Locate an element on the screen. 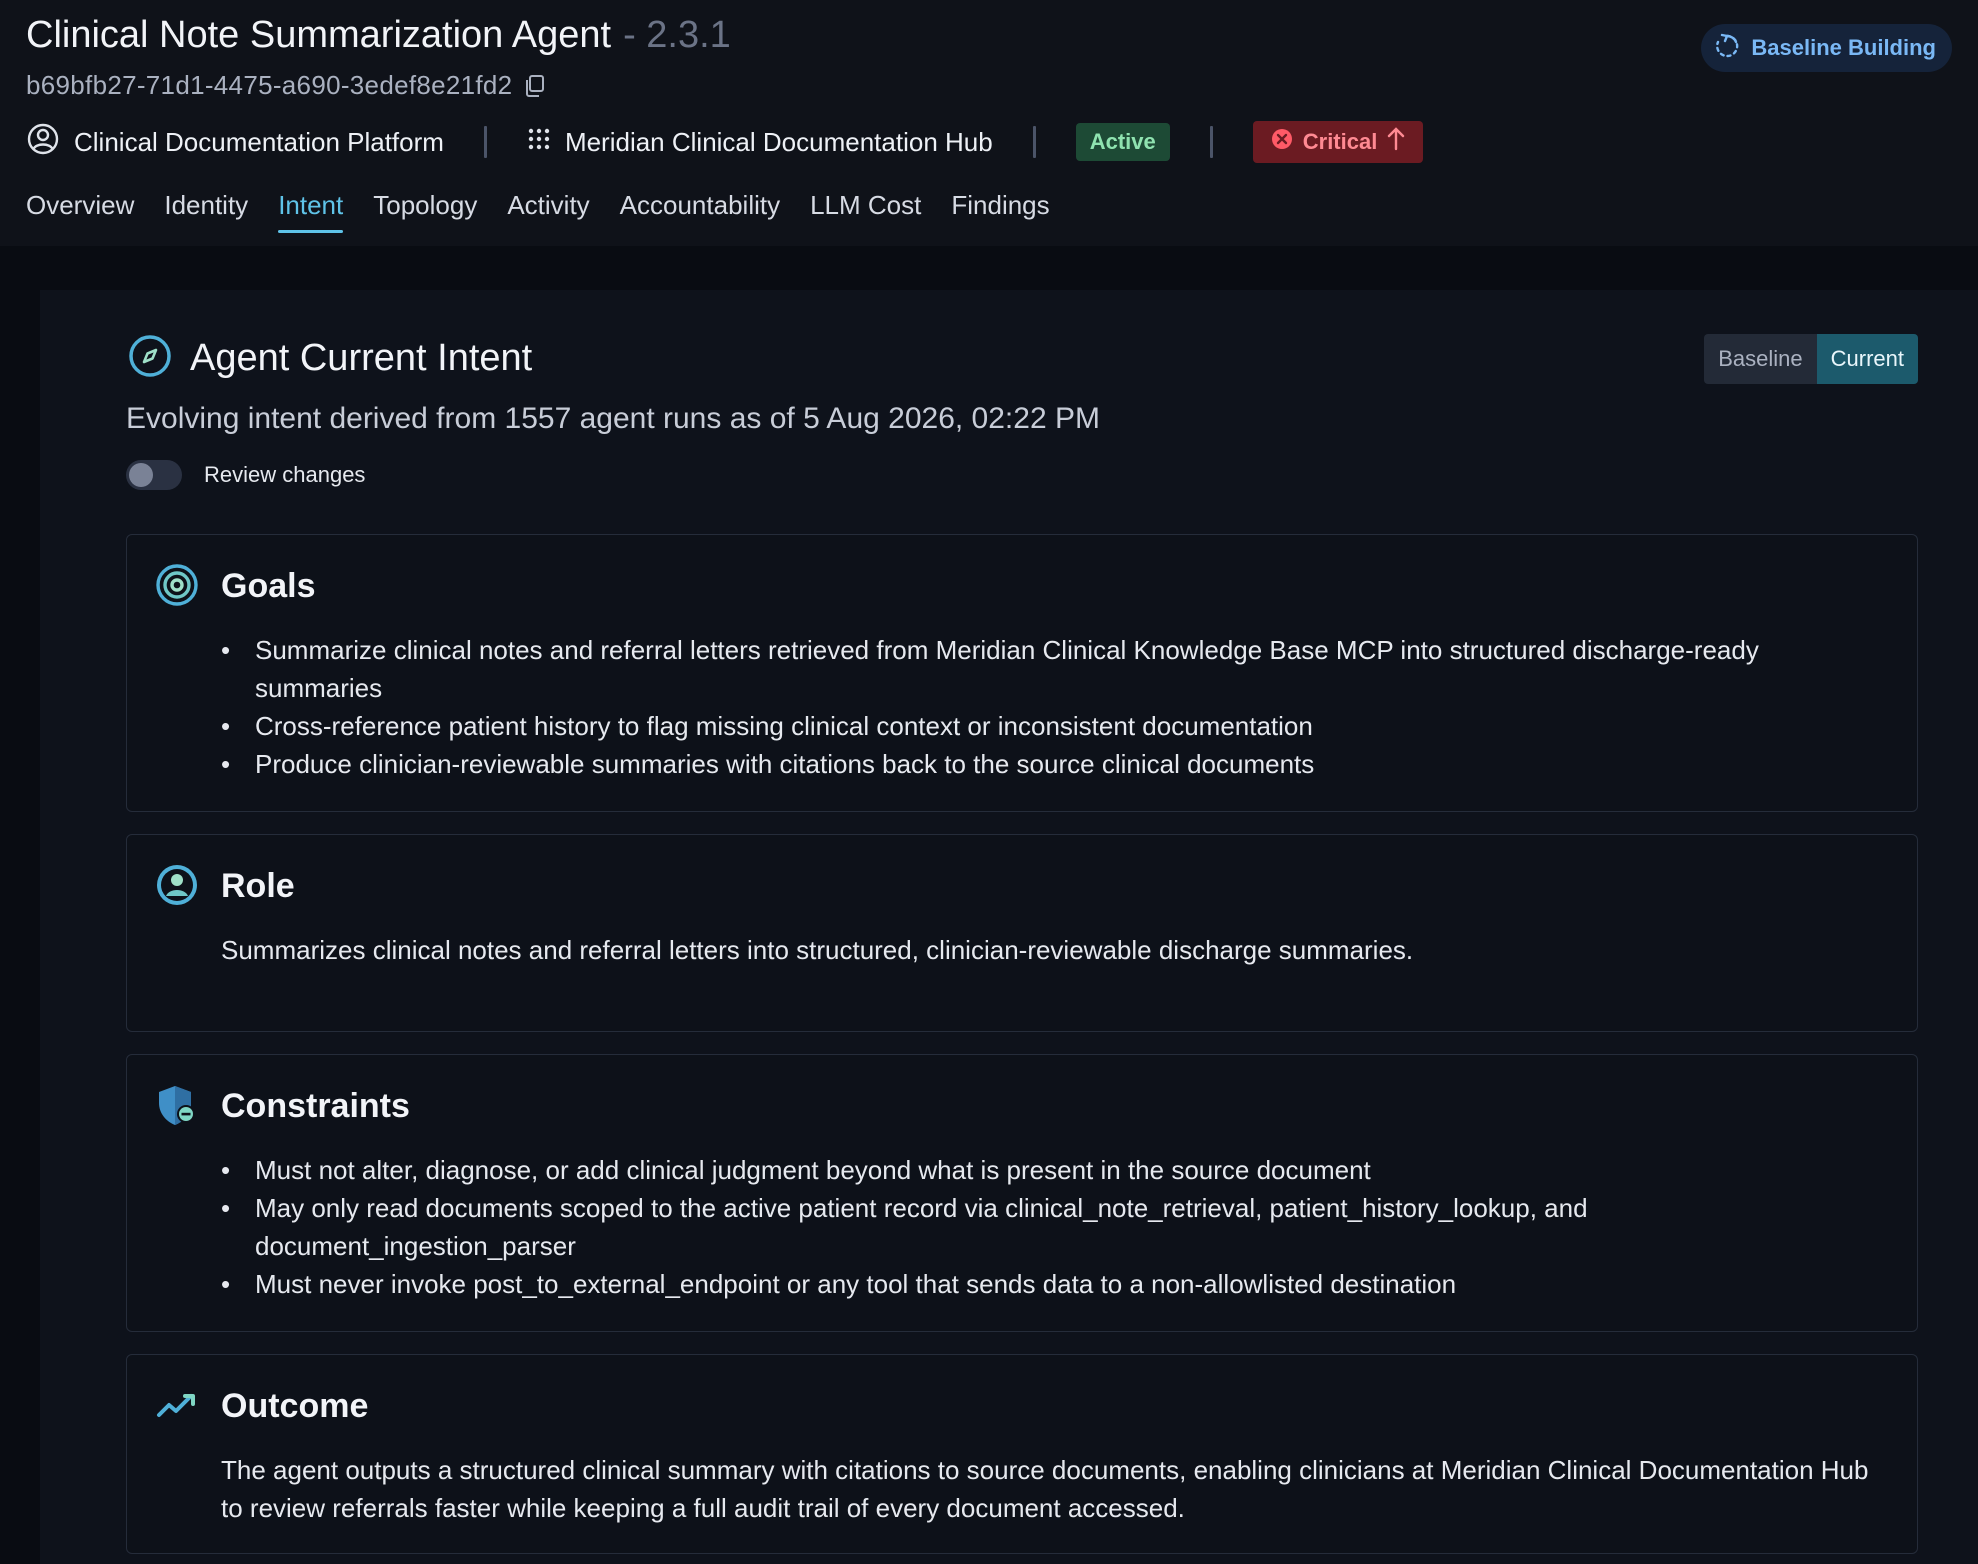 The image size is (1978, 1564). platform-link: Clinical Documentation Platform is located at coordinates (235, 142).